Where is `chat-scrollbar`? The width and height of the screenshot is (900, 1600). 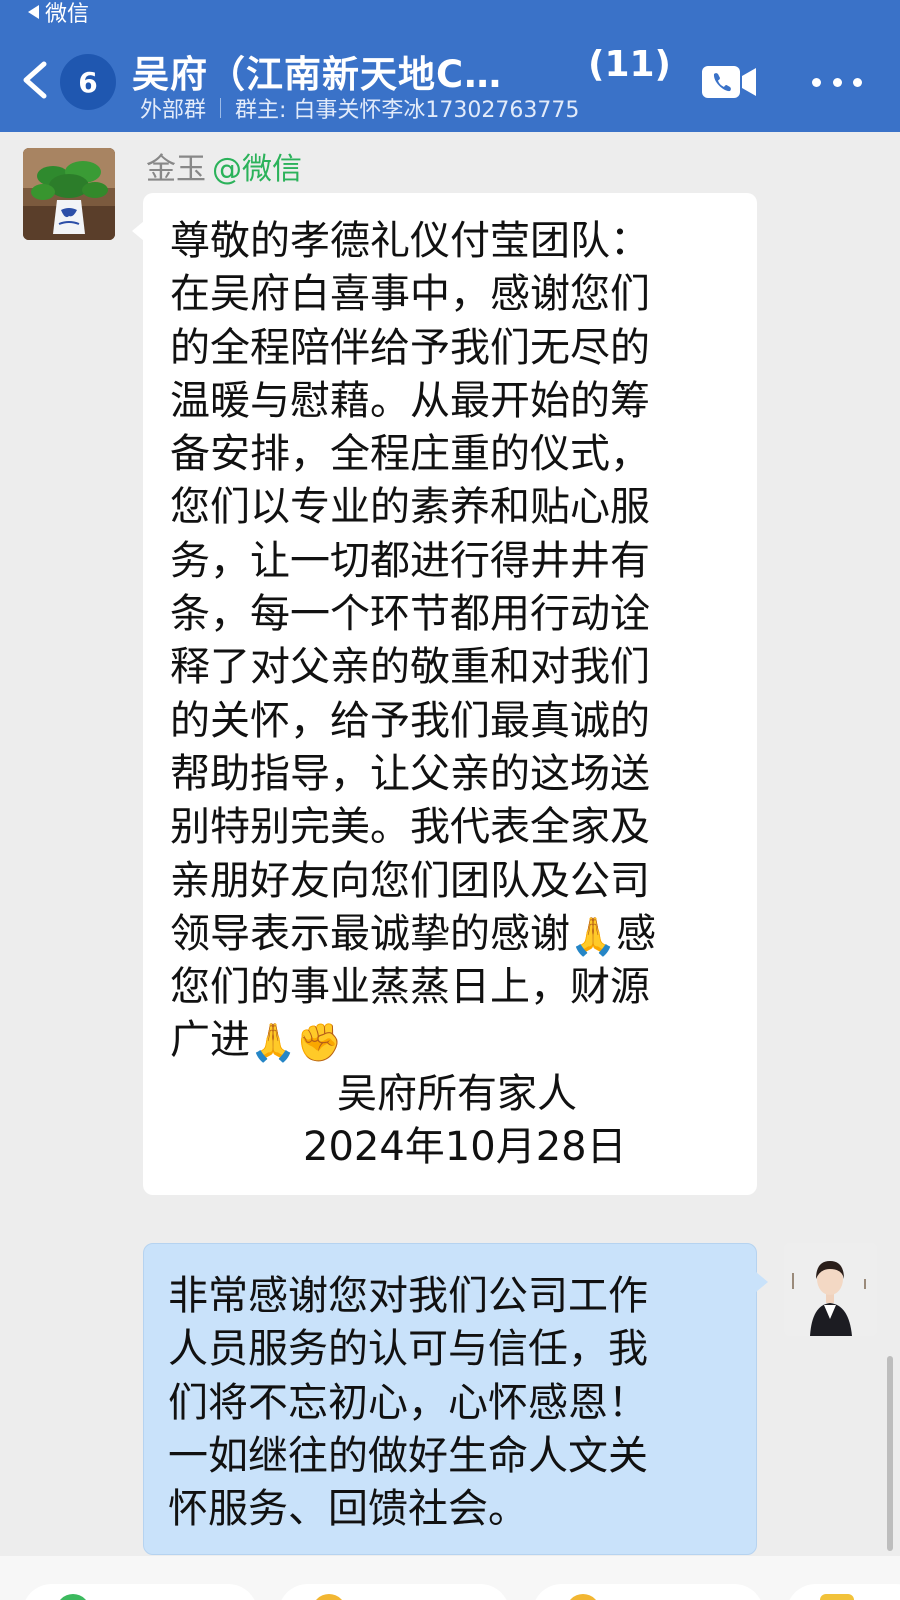 chat-scrollbar is located at coordinates (890, 1453).